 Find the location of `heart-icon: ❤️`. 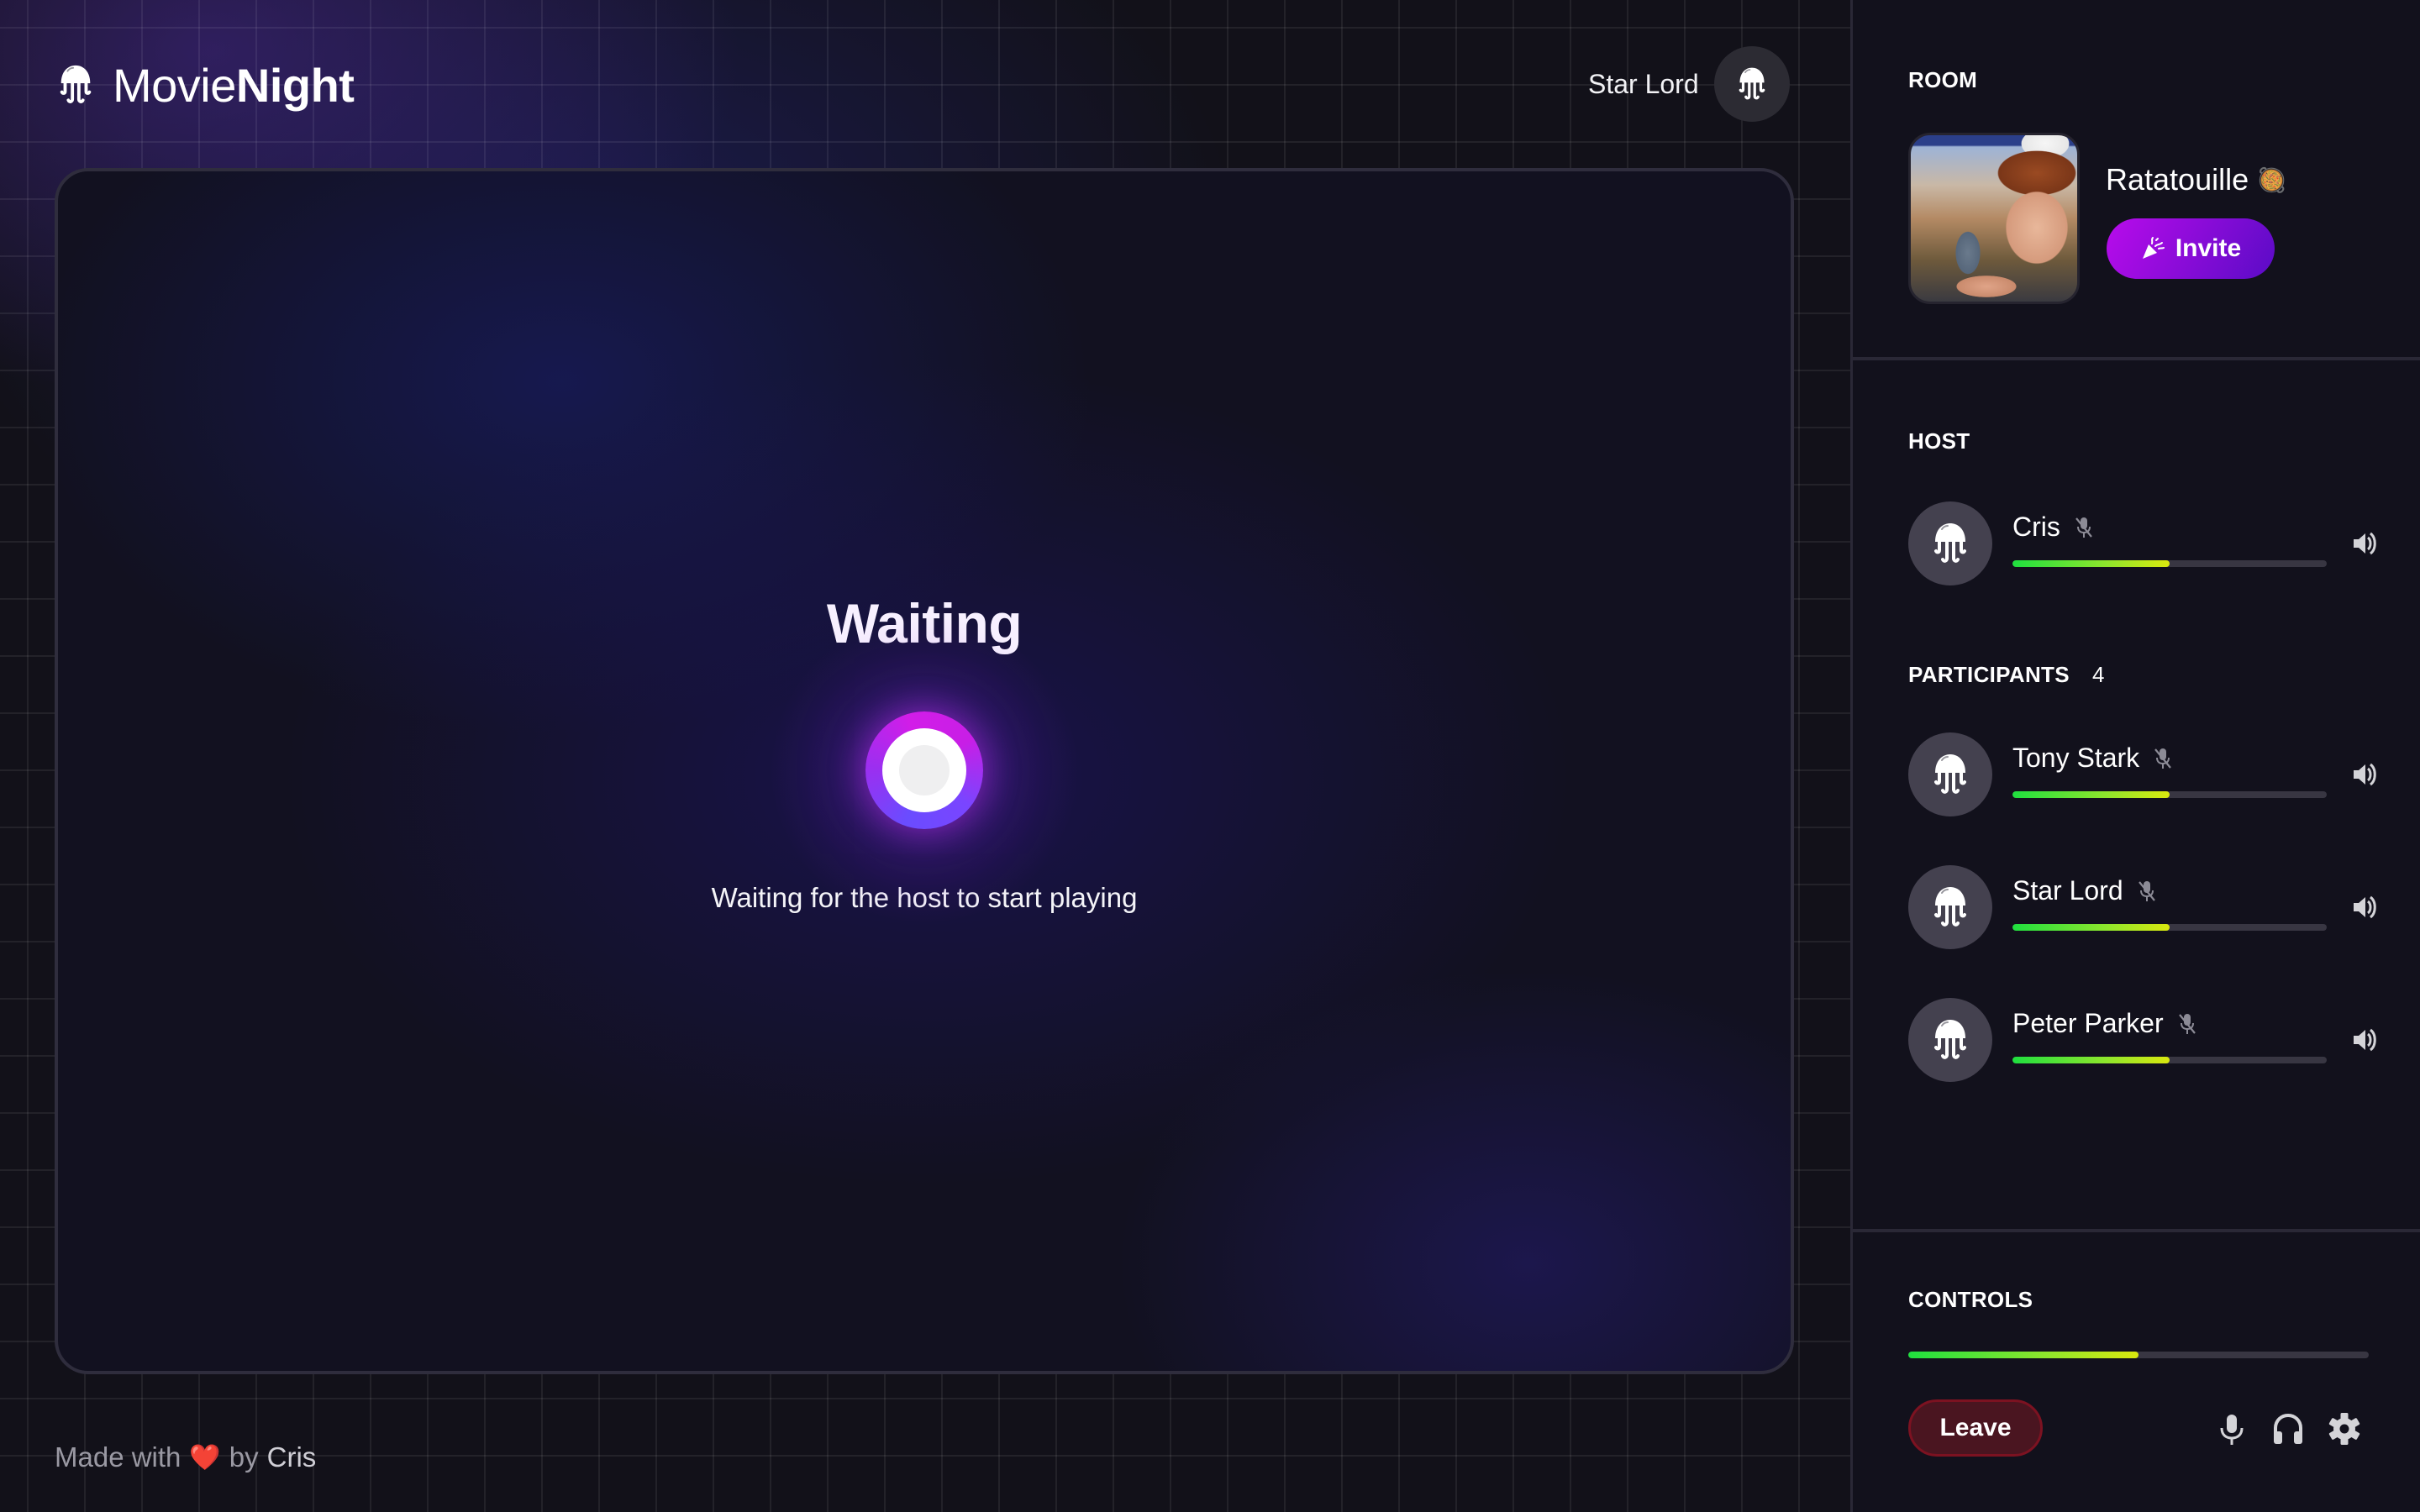

heart-icon: ❤️ is located at coordinates (205, 1457).